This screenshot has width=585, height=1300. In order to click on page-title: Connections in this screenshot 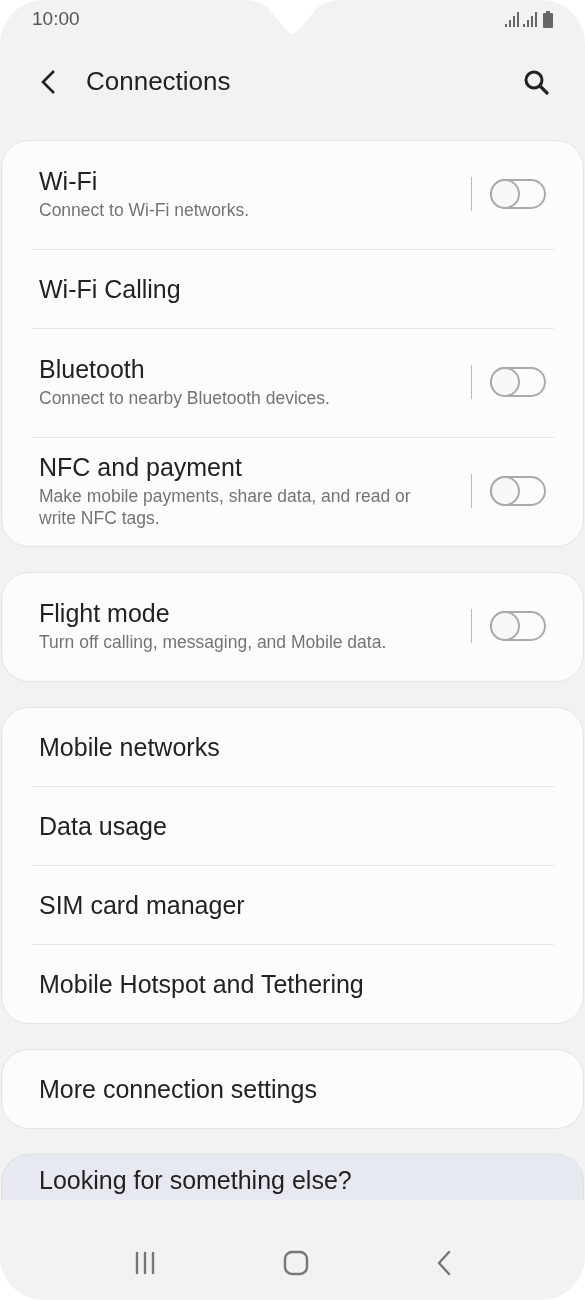, I will do `click(159, 81)`.